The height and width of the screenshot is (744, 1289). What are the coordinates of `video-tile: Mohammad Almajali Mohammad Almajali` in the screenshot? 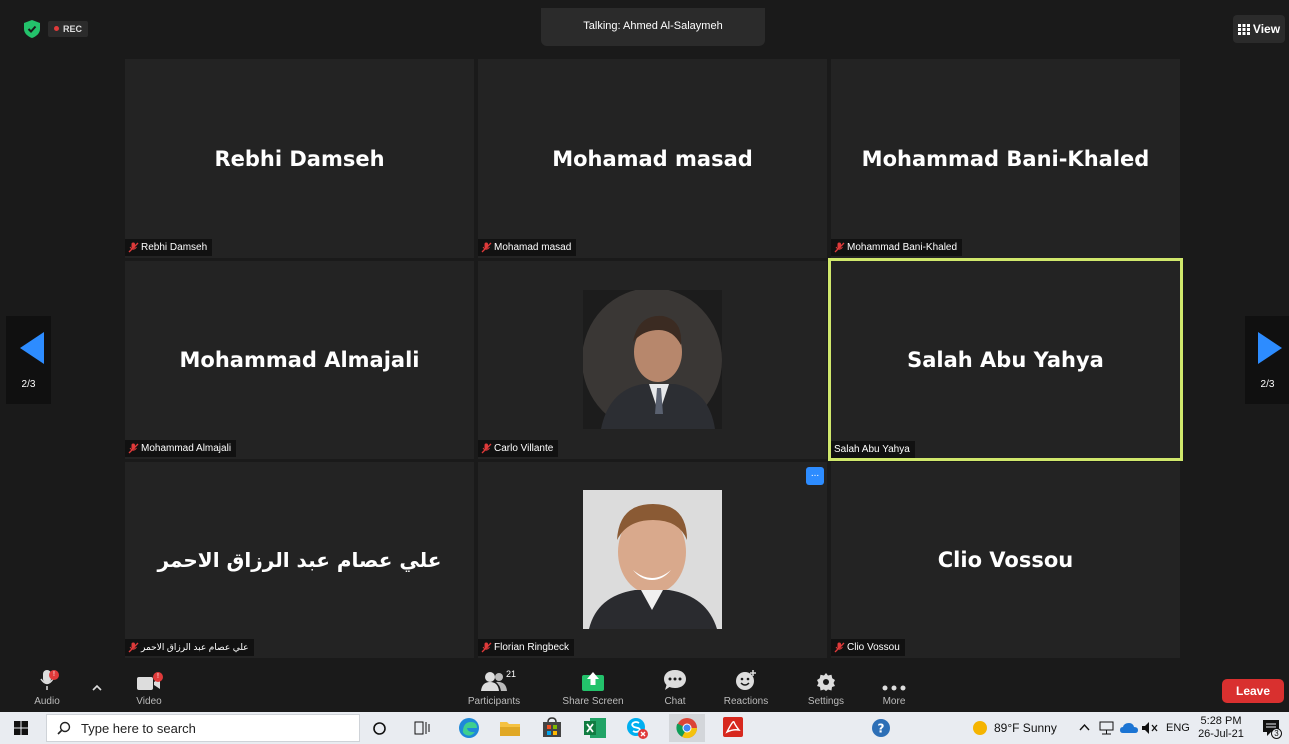 It's located at (299, 360).